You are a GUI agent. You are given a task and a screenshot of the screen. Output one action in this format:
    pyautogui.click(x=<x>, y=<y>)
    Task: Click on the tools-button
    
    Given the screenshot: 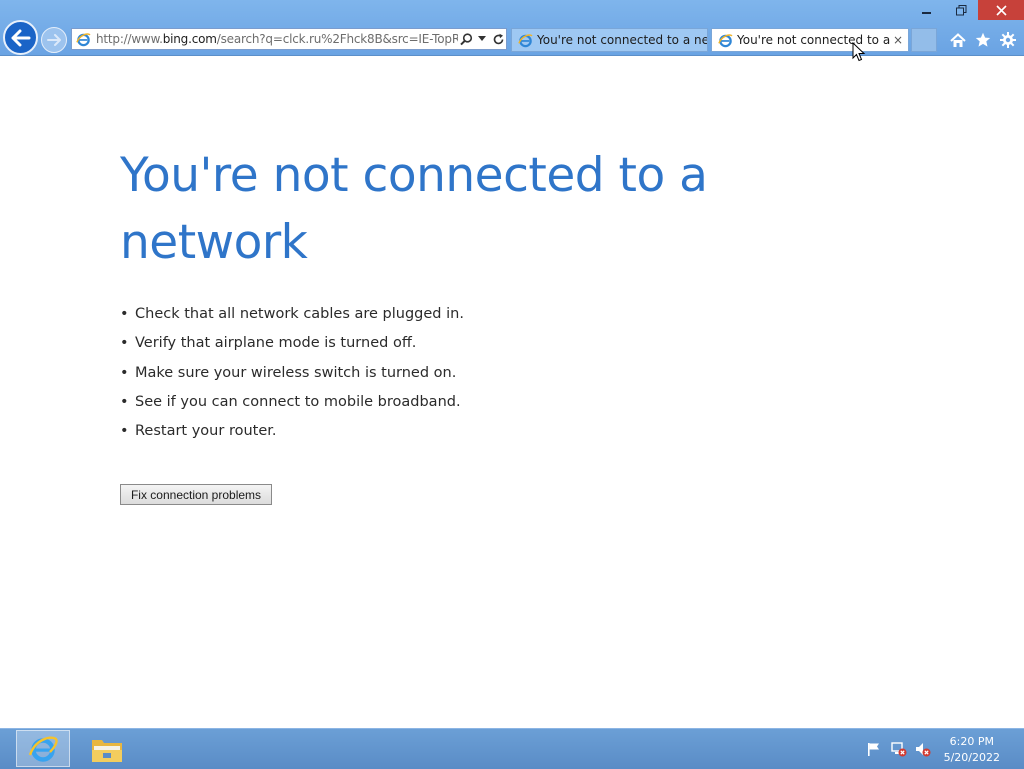 What is the action you would take?
    pyautogui.click(x=1008, y=40)
    